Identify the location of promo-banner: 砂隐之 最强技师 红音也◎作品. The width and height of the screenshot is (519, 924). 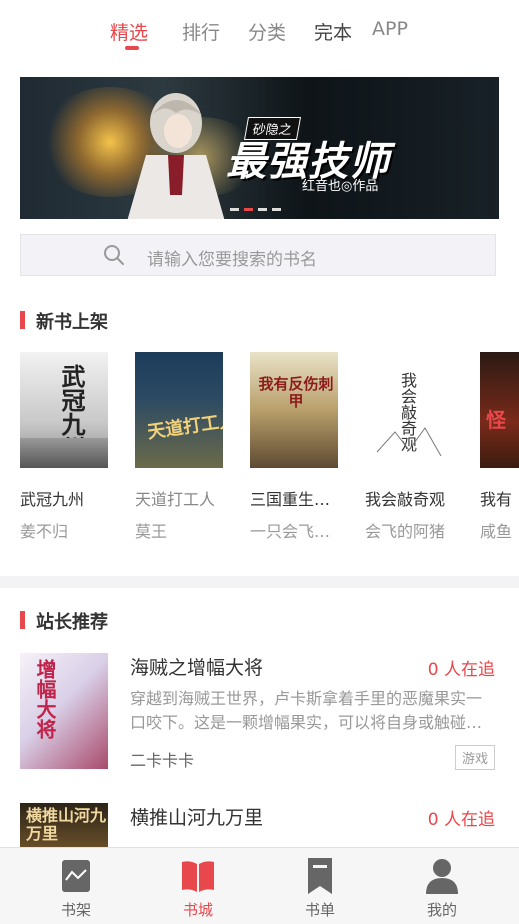
(259, 148).